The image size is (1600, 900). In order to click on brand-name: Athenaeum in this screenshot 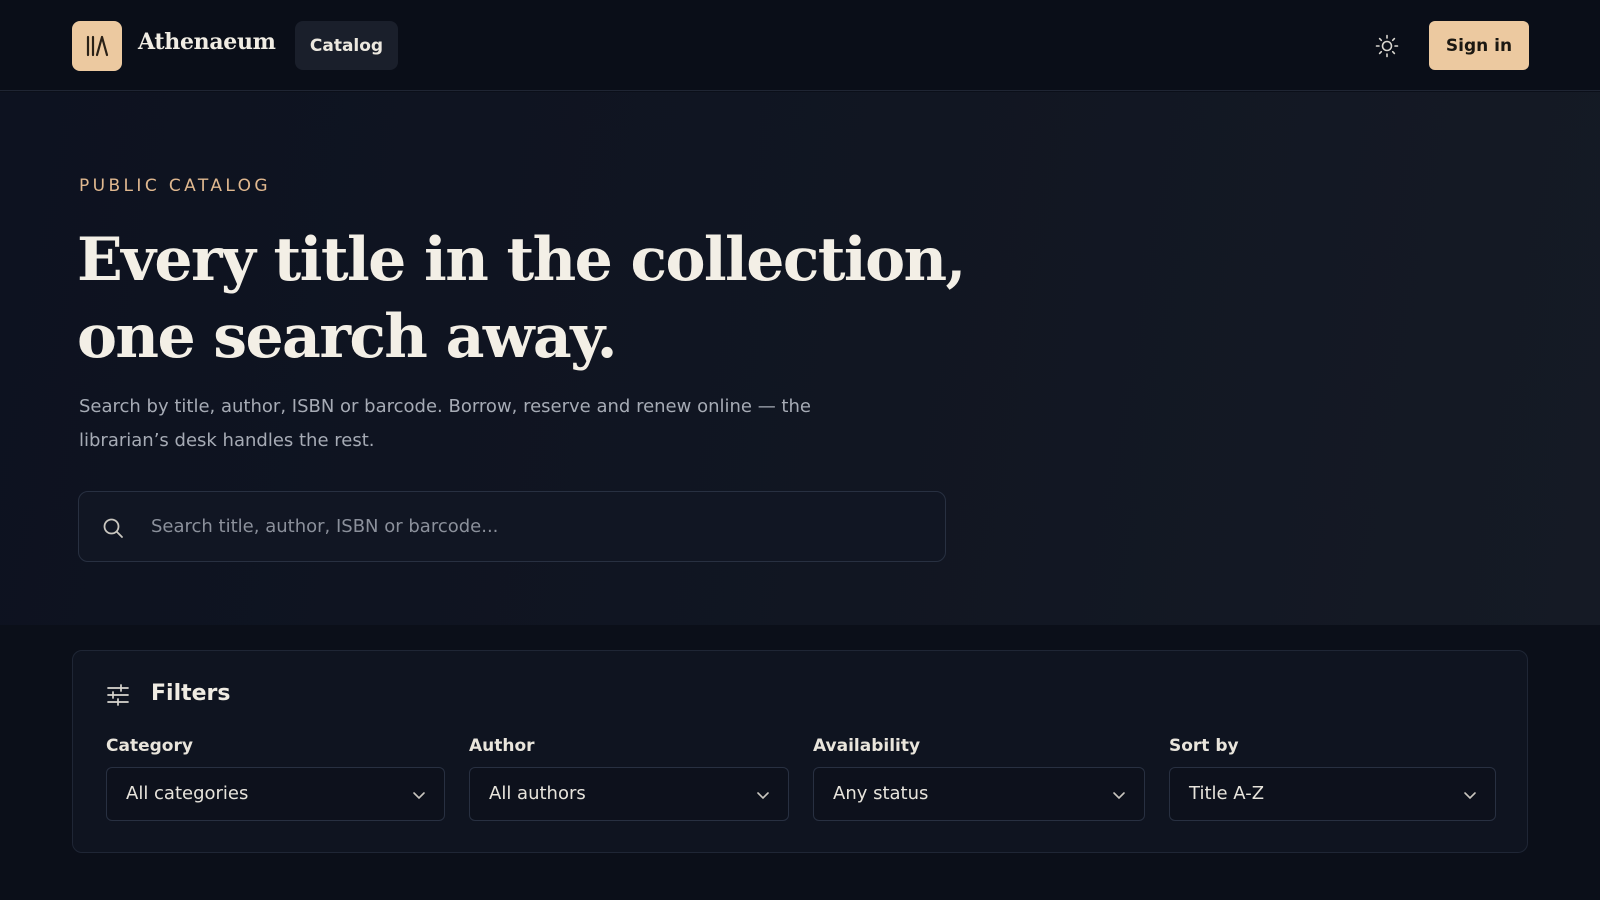, I will do `click(207, 42)`.